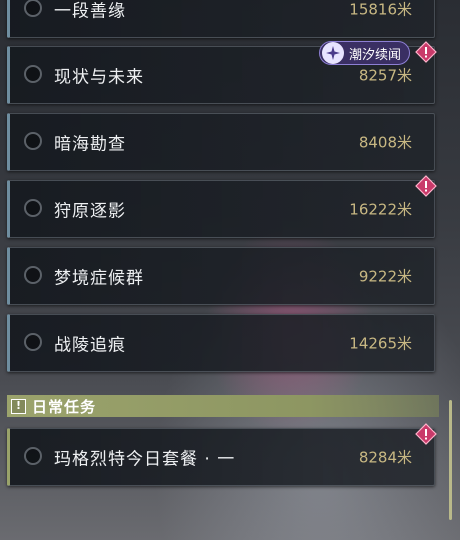  I want to click on quest-item: 一段善缘 15816米, so click(221, 19).